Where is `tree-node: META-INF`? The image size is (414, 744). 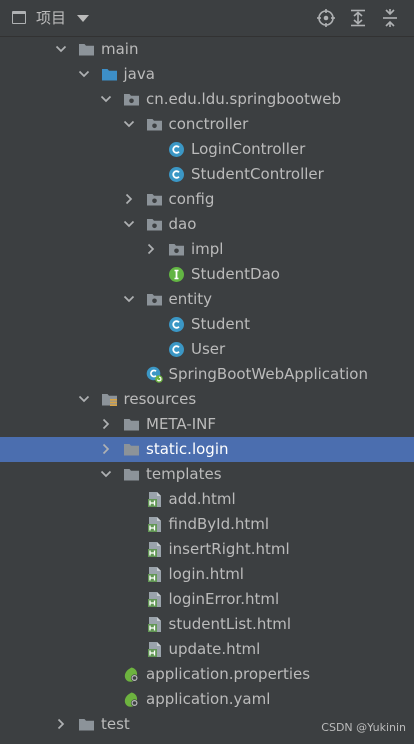 tree-node: META-INF is located at coordinates (207, 424).